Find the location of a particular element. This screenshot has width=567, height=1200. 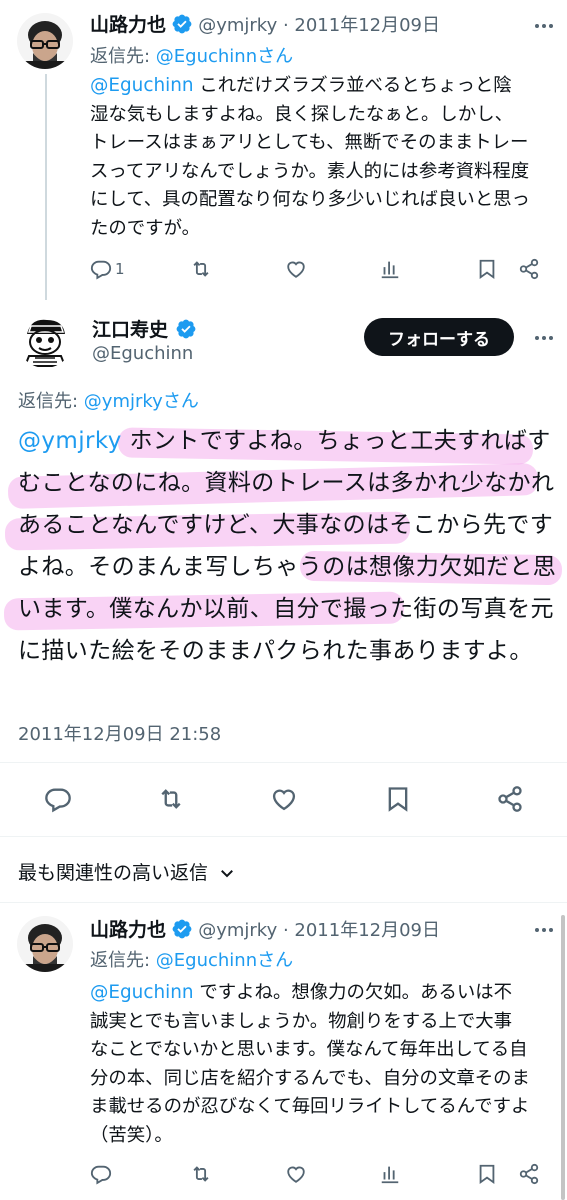

follow-button: フォローする is located at coordinates (439, 337).